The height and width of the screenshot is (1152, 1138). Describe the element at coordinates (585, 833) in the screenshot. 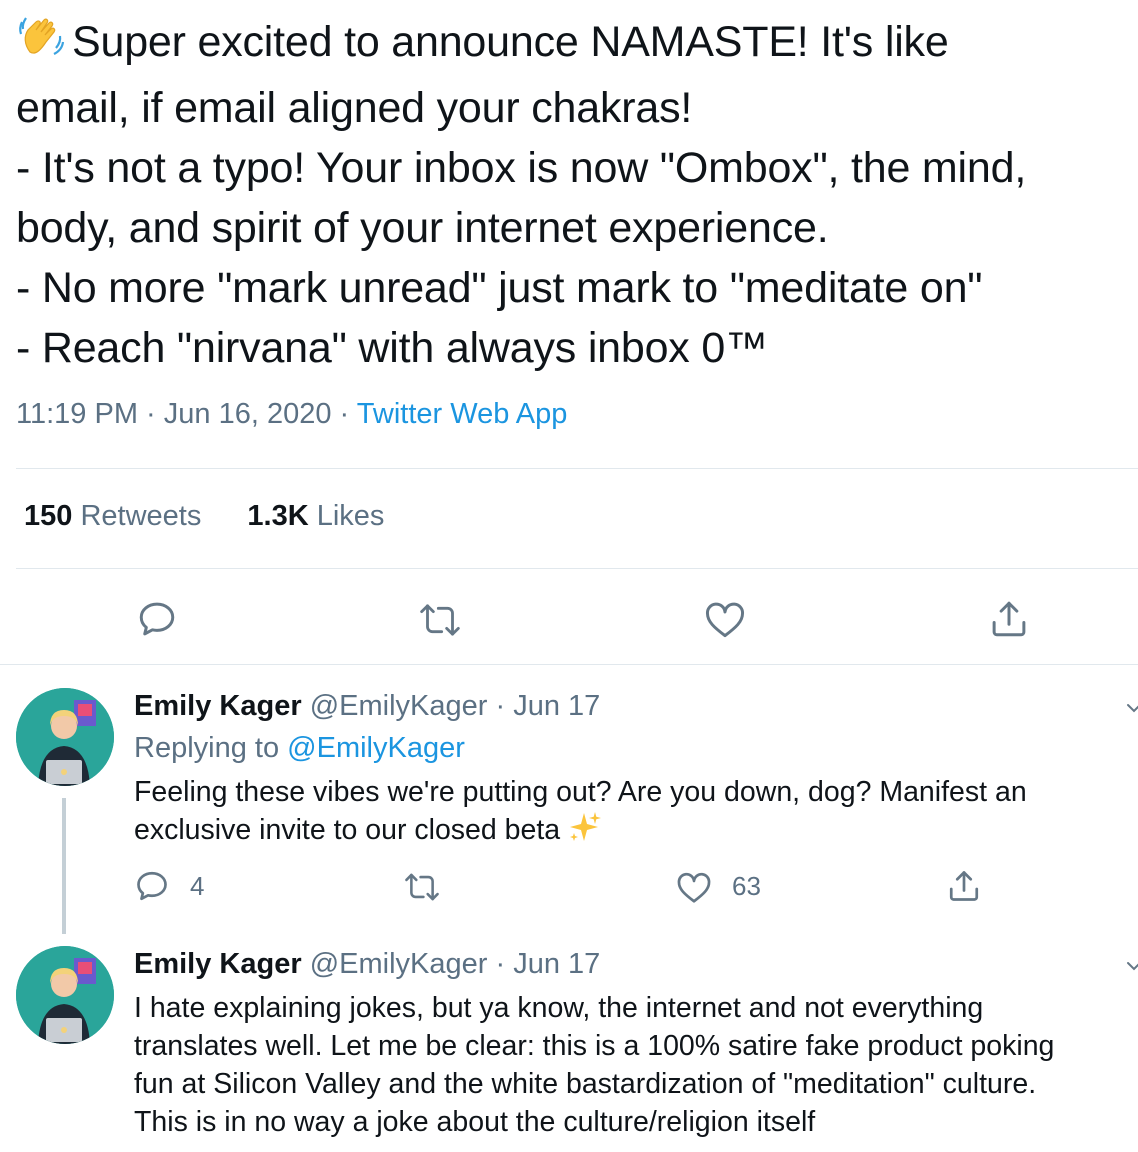

I see `sparkles-icon` at that location.